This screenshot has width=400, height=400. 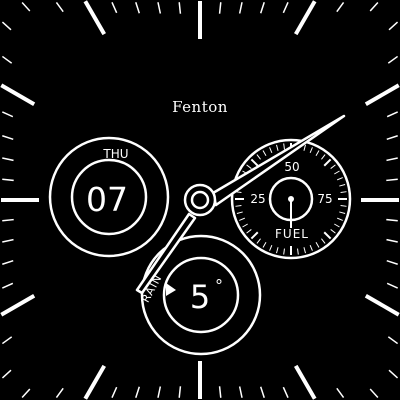 I want to click on fuel-scale-25: 25, so click(x=257, y=199).